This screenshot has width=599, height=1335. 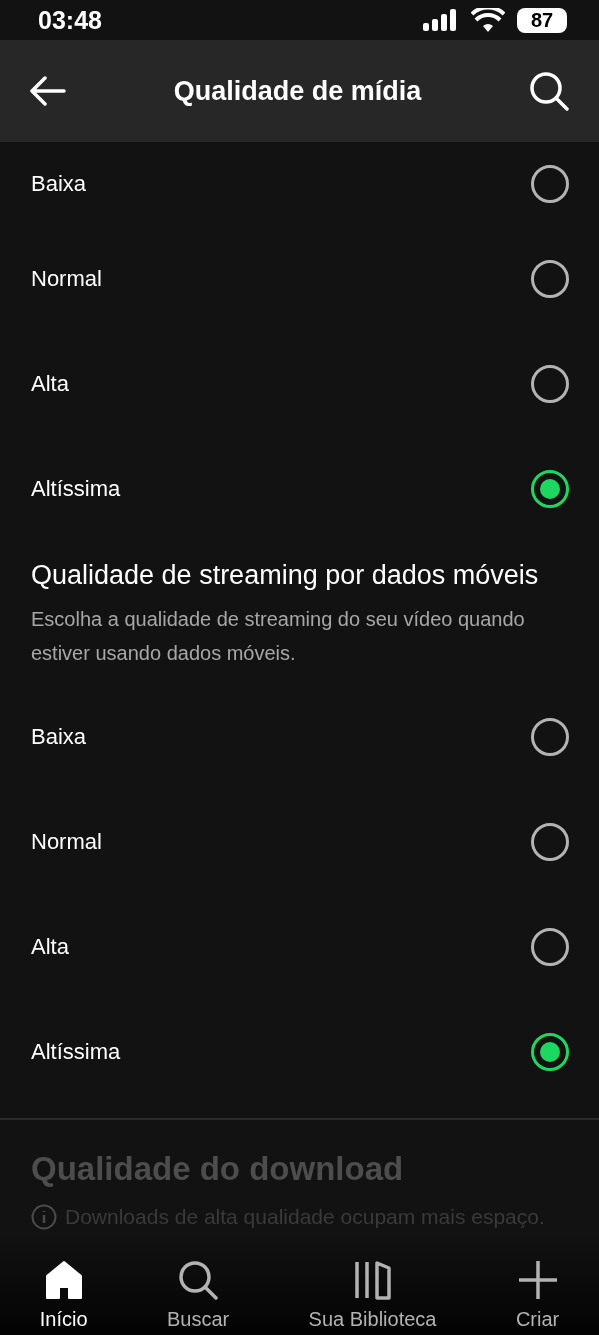 I want to click on library-icon, so click(x=372, y=1280).